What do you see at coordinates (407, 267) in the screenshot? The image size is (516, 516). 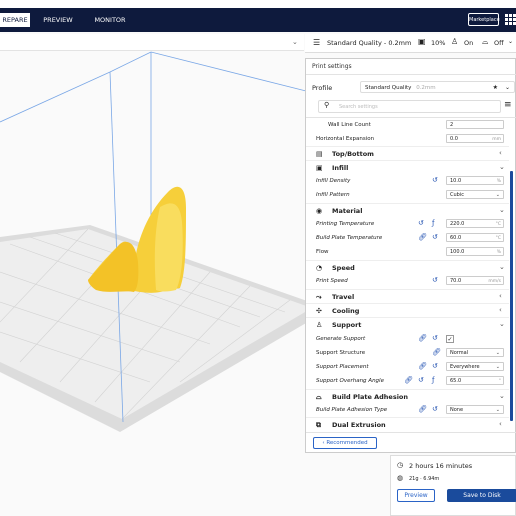 I see `category-speed: ◔ Speed ⌄` at bounding box center [407, 267].